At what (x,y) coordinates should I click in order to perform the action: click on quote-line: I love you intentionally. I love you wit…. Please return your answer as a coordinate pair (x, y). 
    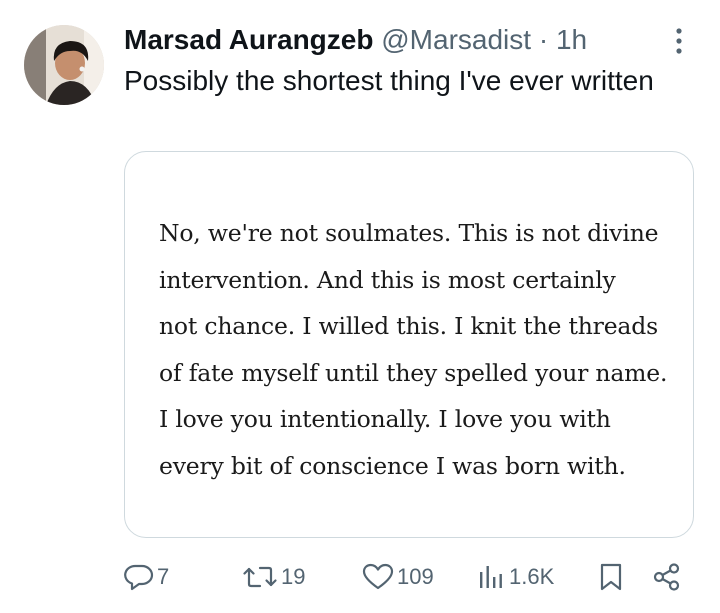
    Looking at the image, I should click on (385, 419).